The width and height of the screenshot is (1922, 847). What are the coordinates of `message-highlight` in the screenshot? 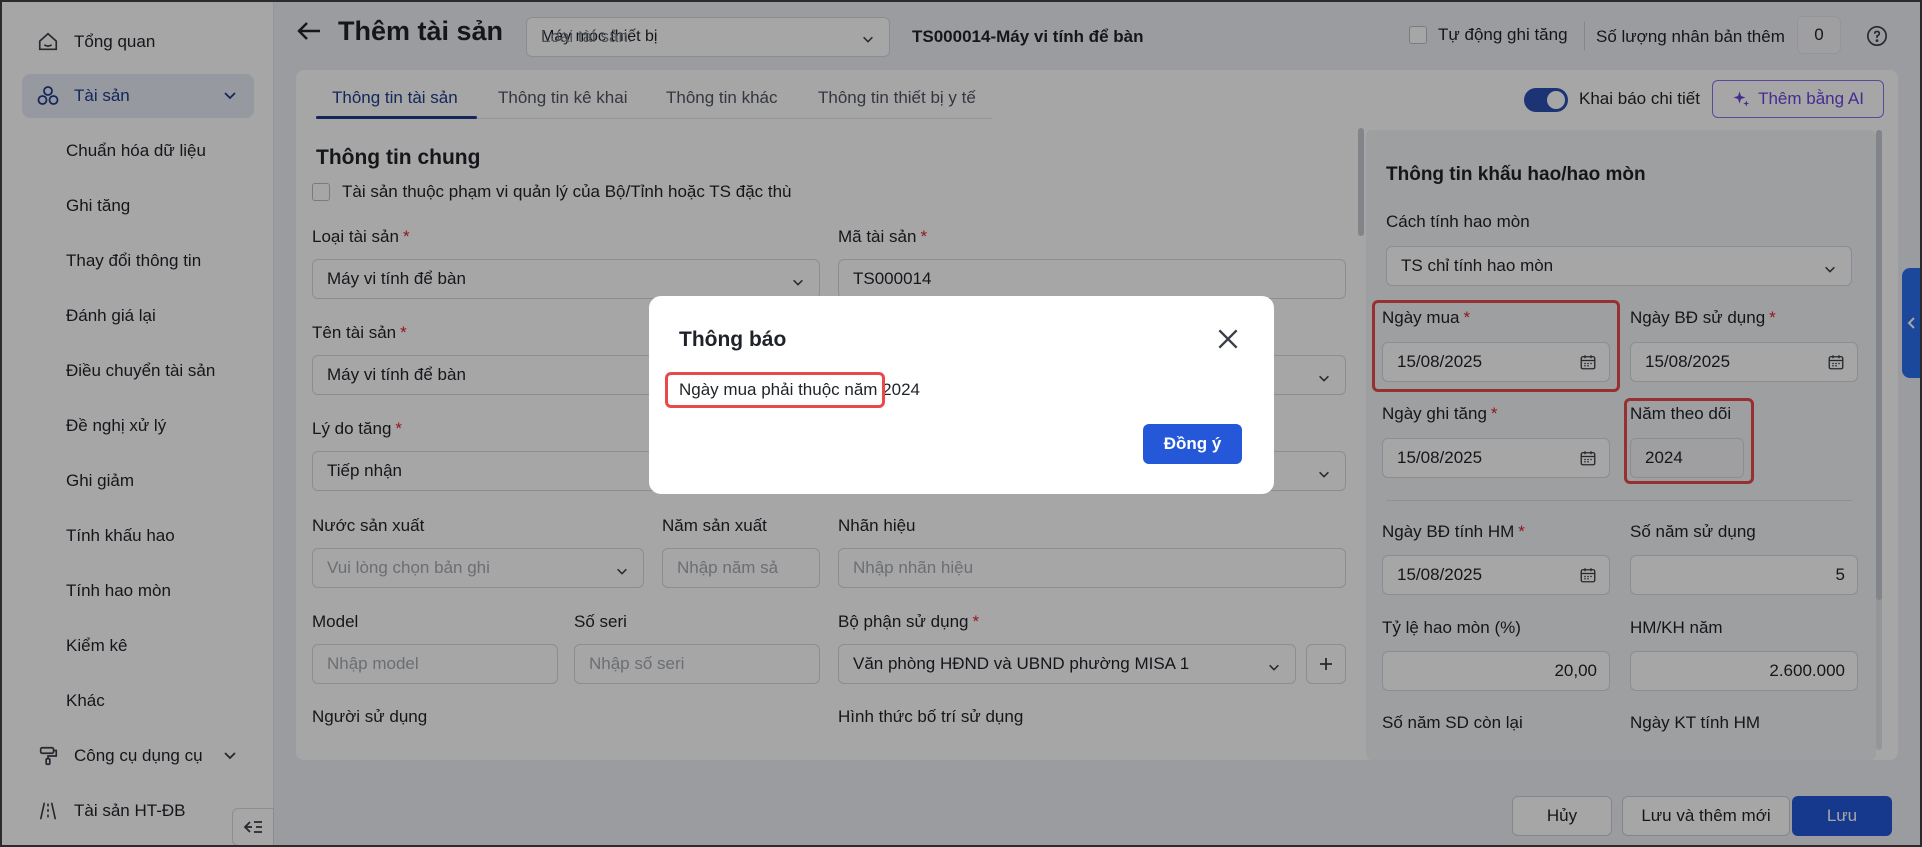 It's located at (775, 390).